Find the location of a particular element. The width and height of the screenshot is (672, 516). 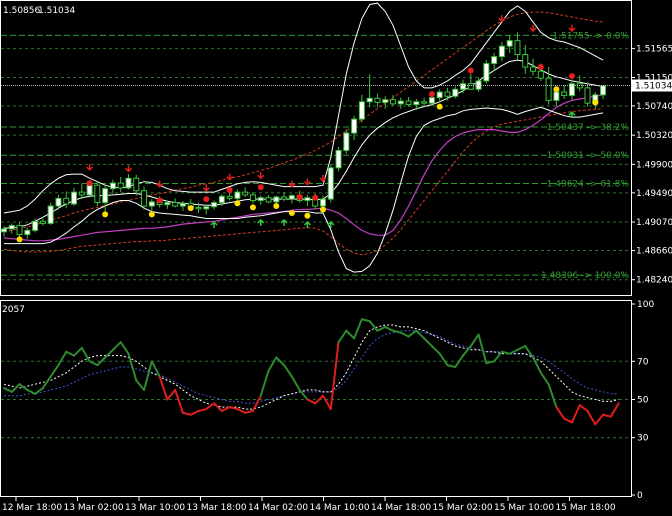

price-tick-label: 1.50320 is located at coordinates (654, 136).